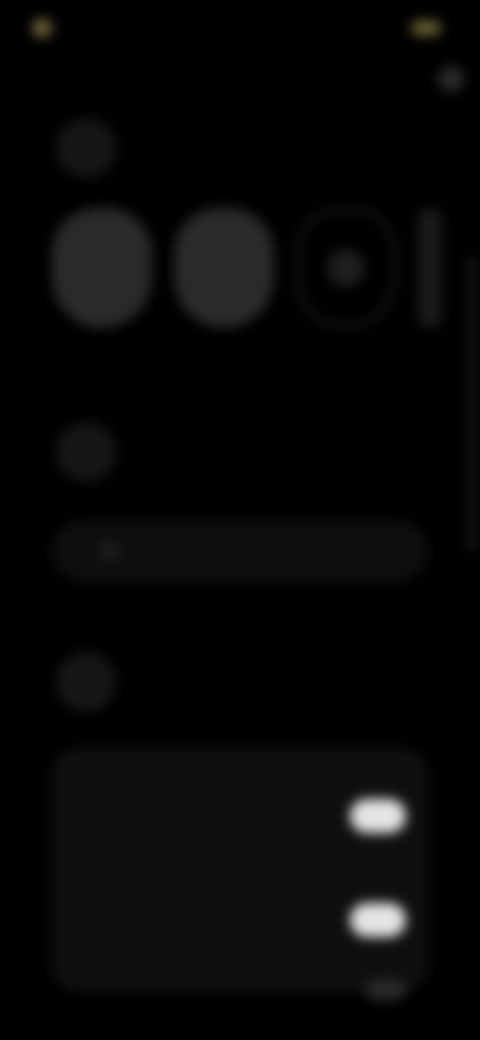 This screenshot has width=480, height=1040. Describe the element at coordinates (278, 682) in the screenshot. I see `controls-section-texts` at that location.